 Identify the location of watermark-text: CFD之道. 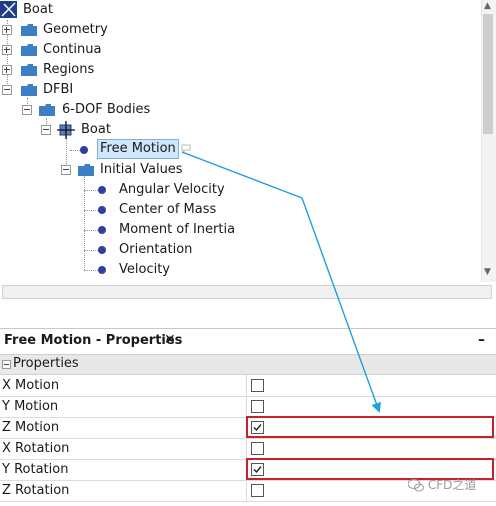
(452, 485).